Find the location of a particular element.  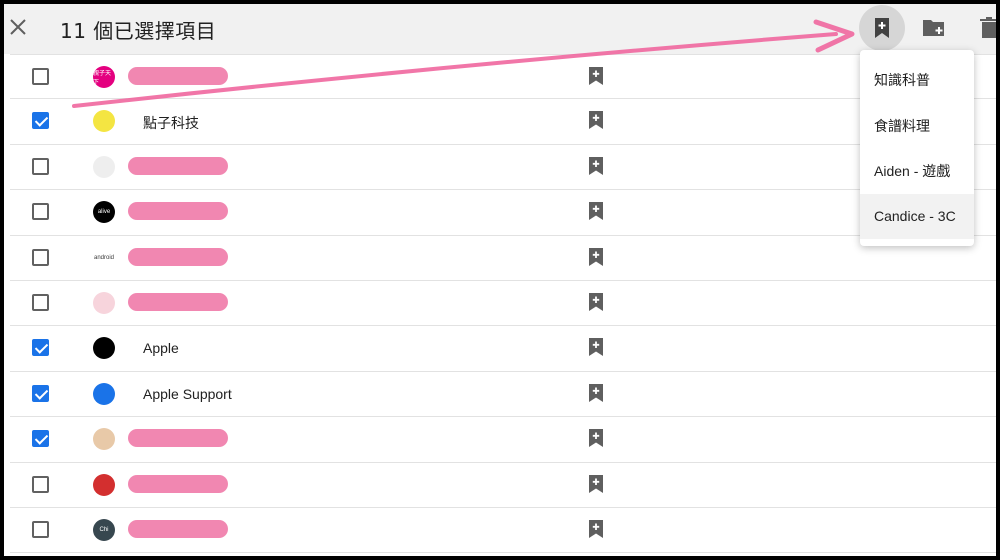

menu-item-recipes: 食譜料理 is located at coordinates (917, 126).